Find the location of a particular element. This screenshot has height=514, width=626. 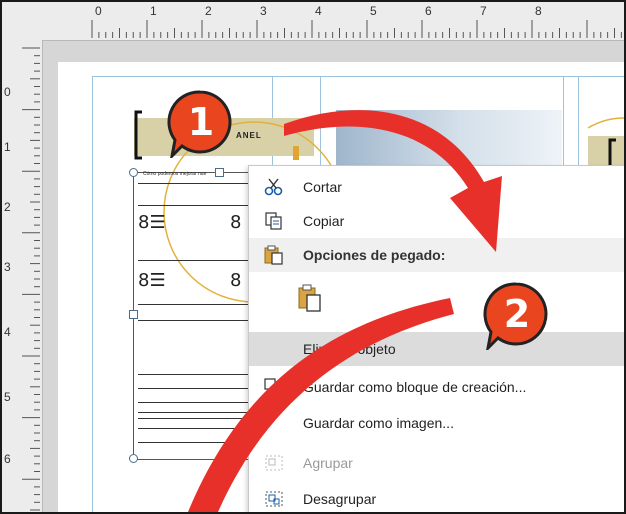

menu-item-group-label: Agrupar is located at coordinates (328, 463).